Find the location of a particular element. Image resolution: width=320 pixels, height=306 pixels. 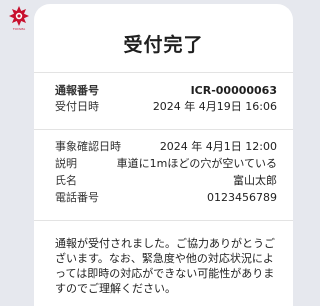

received-datetime-row: 受付日時 2024 年 4月19日 16:06 is located at coordinates (166, 107).